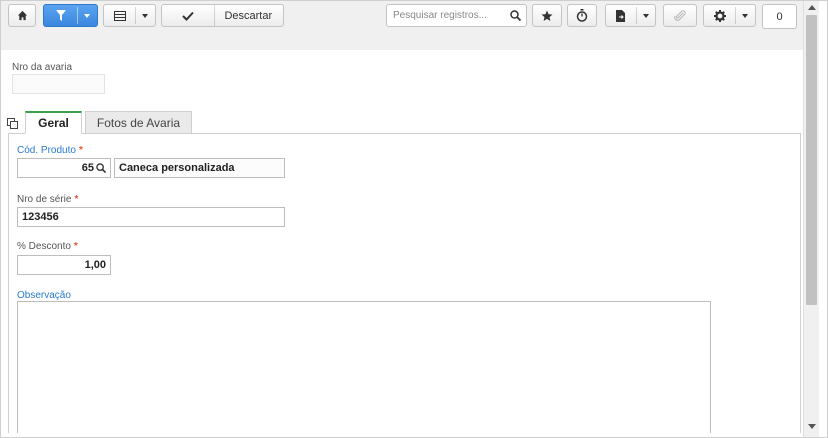 This screenshot has height=438, width=828. Describe the element at coordinates (47, 246) in the screenshot. I see `desconto-label: % Desconto *` at that location.